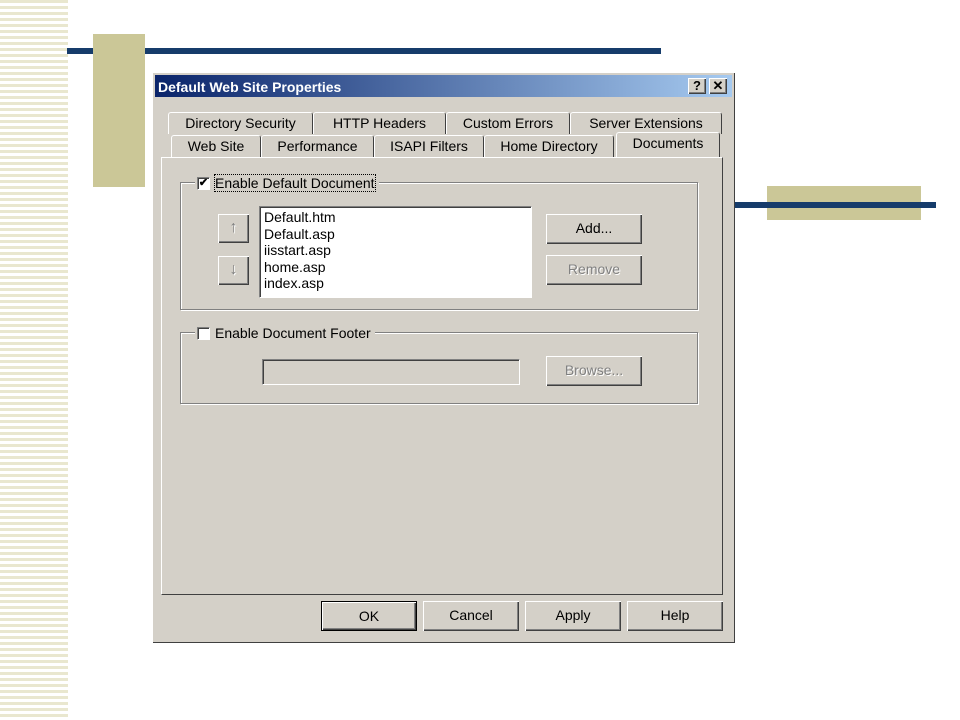 The width and height of the screenshot is (960, 720). What do you see at coordinates (250, 87) in the screenshot?
I see `dialog-title: Default Web Site Properties` at bounding box center [250, 87].